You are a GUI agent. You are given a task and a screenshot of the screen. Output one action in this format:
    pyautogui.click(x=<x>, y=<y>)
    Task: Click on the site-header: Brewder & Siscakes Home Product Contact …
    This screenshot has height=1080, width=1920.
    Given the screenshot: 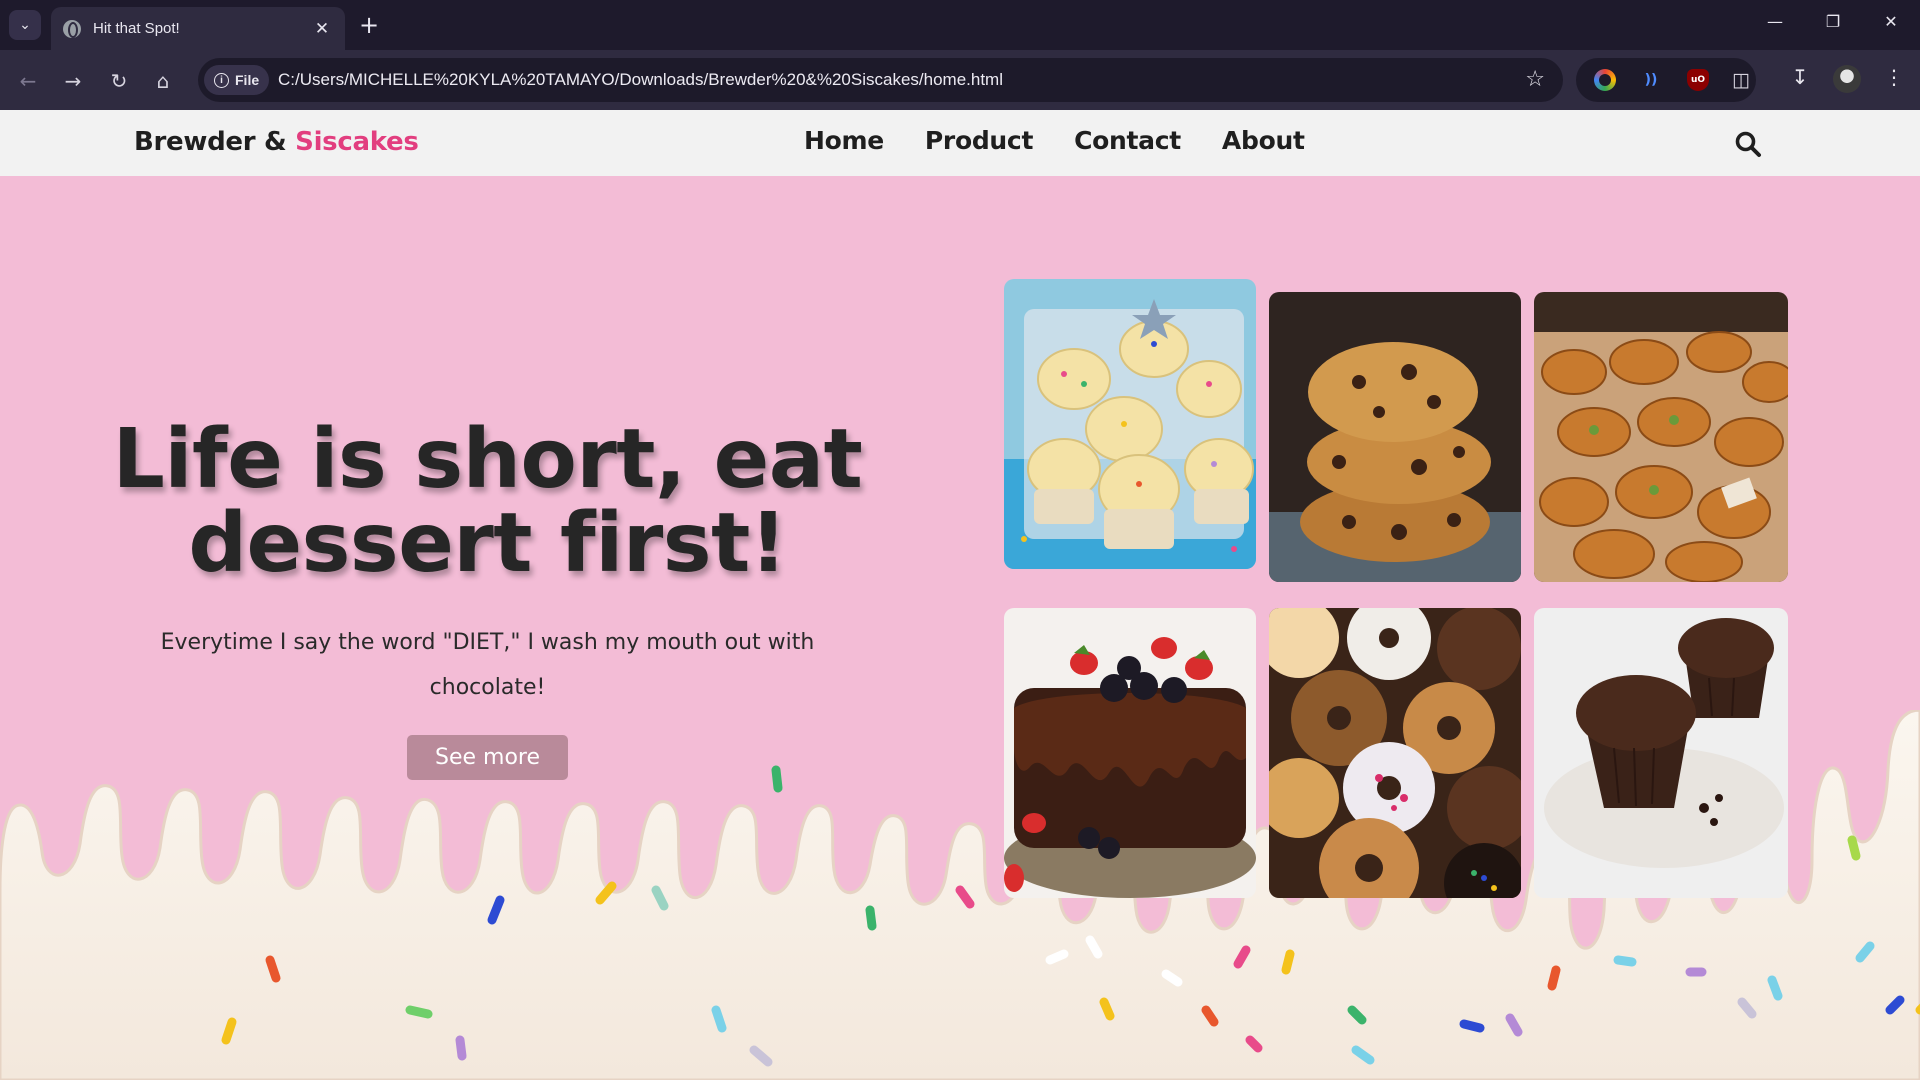 What is the action you would take?
    pyautogui.click(x=960, y=143)
    